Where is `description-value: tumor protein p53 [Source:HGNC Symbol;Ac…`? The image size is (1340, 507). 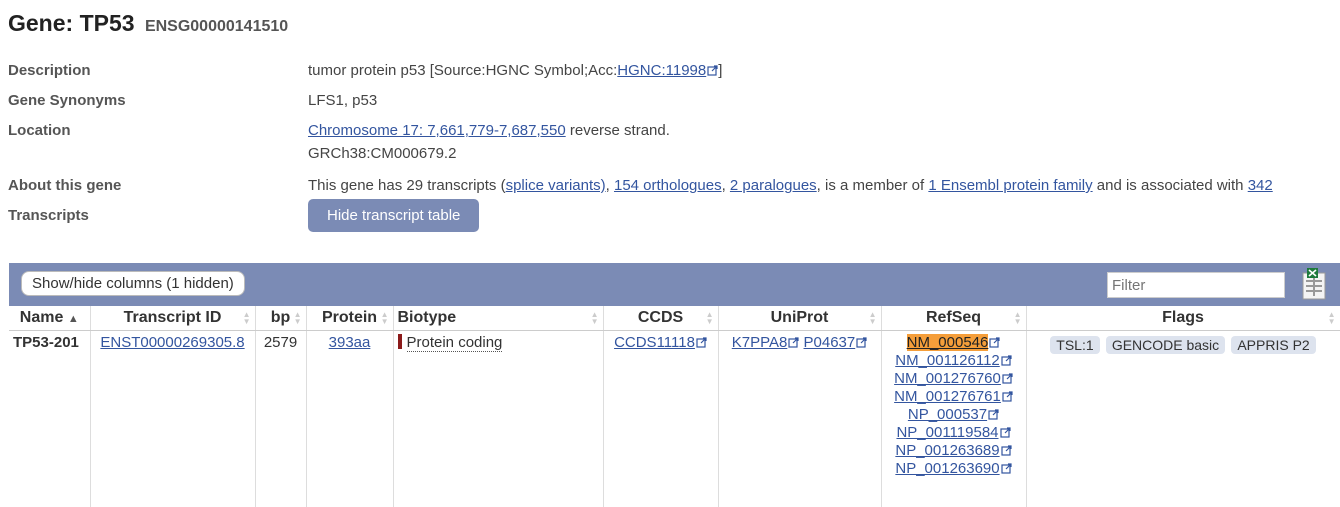 description-value: tumor protein p53 [Source:HGNC Symbol;Ac… is located at coordinates (515, 70).